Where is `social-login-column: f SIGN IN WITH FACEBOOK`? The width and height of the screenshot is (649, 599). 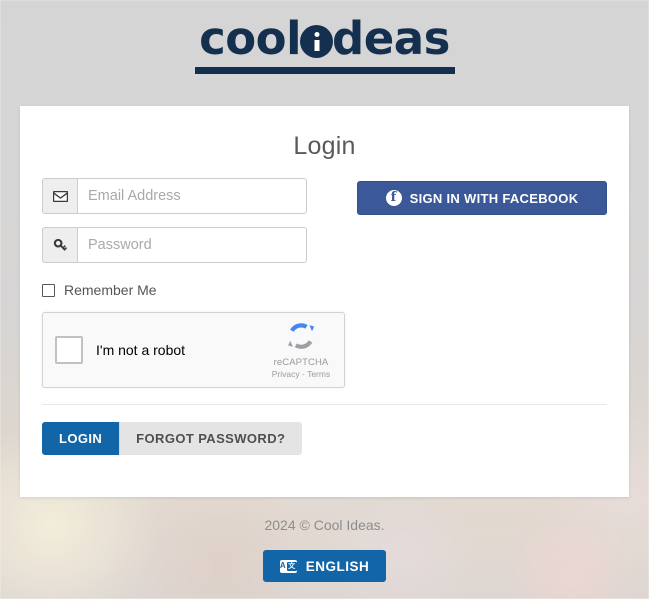
social-login-column: f SIGN IN WITH FACEBOOK is located at coordinates (482, 227).